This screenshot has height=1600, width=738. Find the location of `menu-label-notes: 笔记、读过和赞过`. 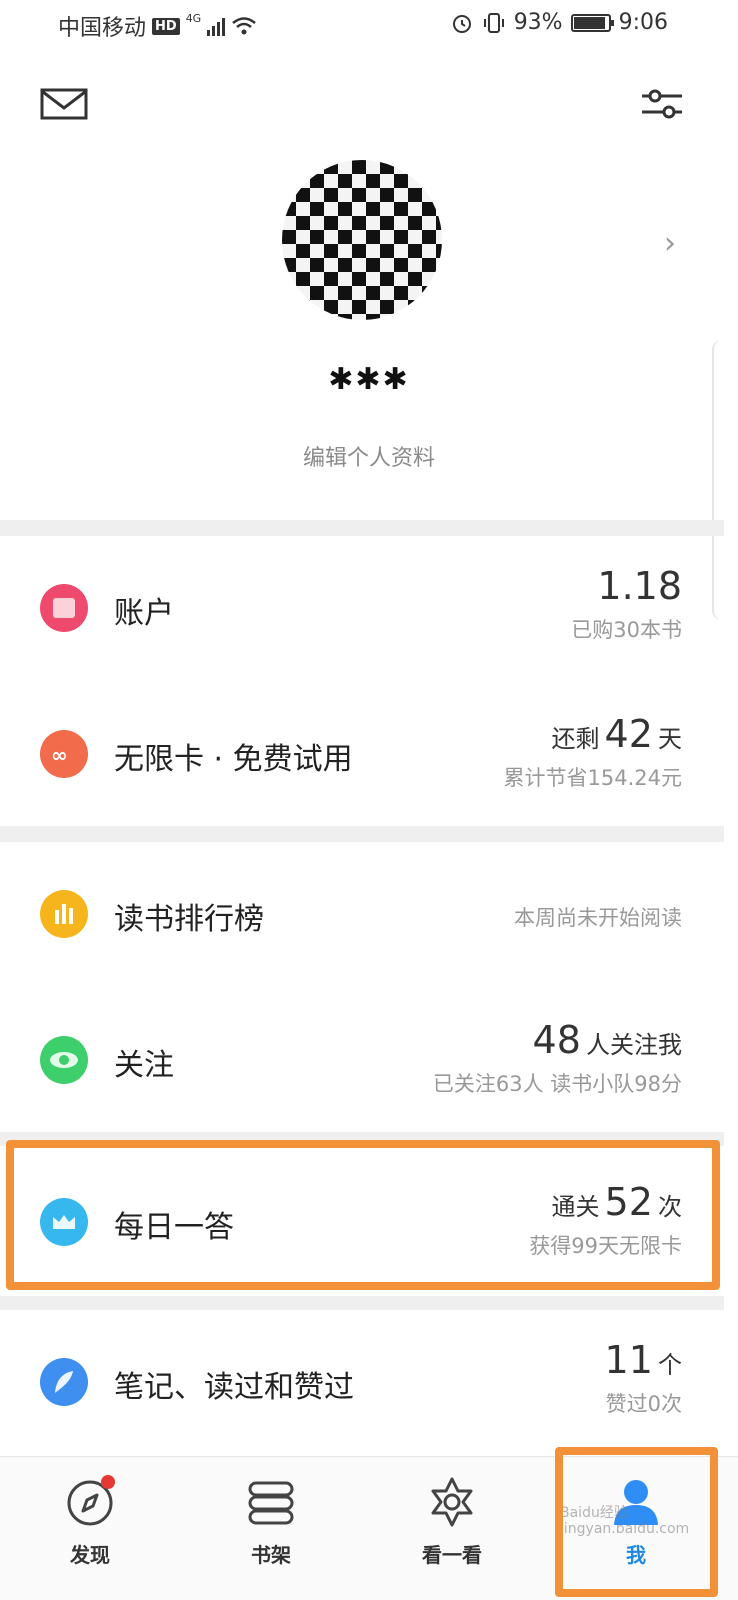

menu-label-notes: 笔记、读过和赞过 is located at coordinates (234, 1387).